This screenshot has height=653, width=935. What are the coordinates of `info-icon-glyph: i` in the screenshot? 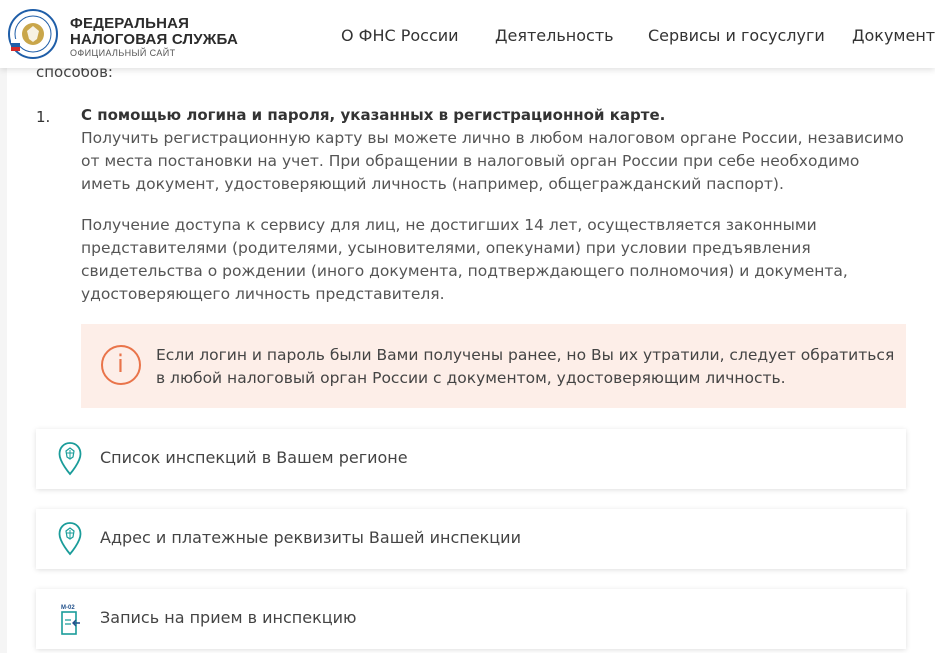 It's located at (120, 364).